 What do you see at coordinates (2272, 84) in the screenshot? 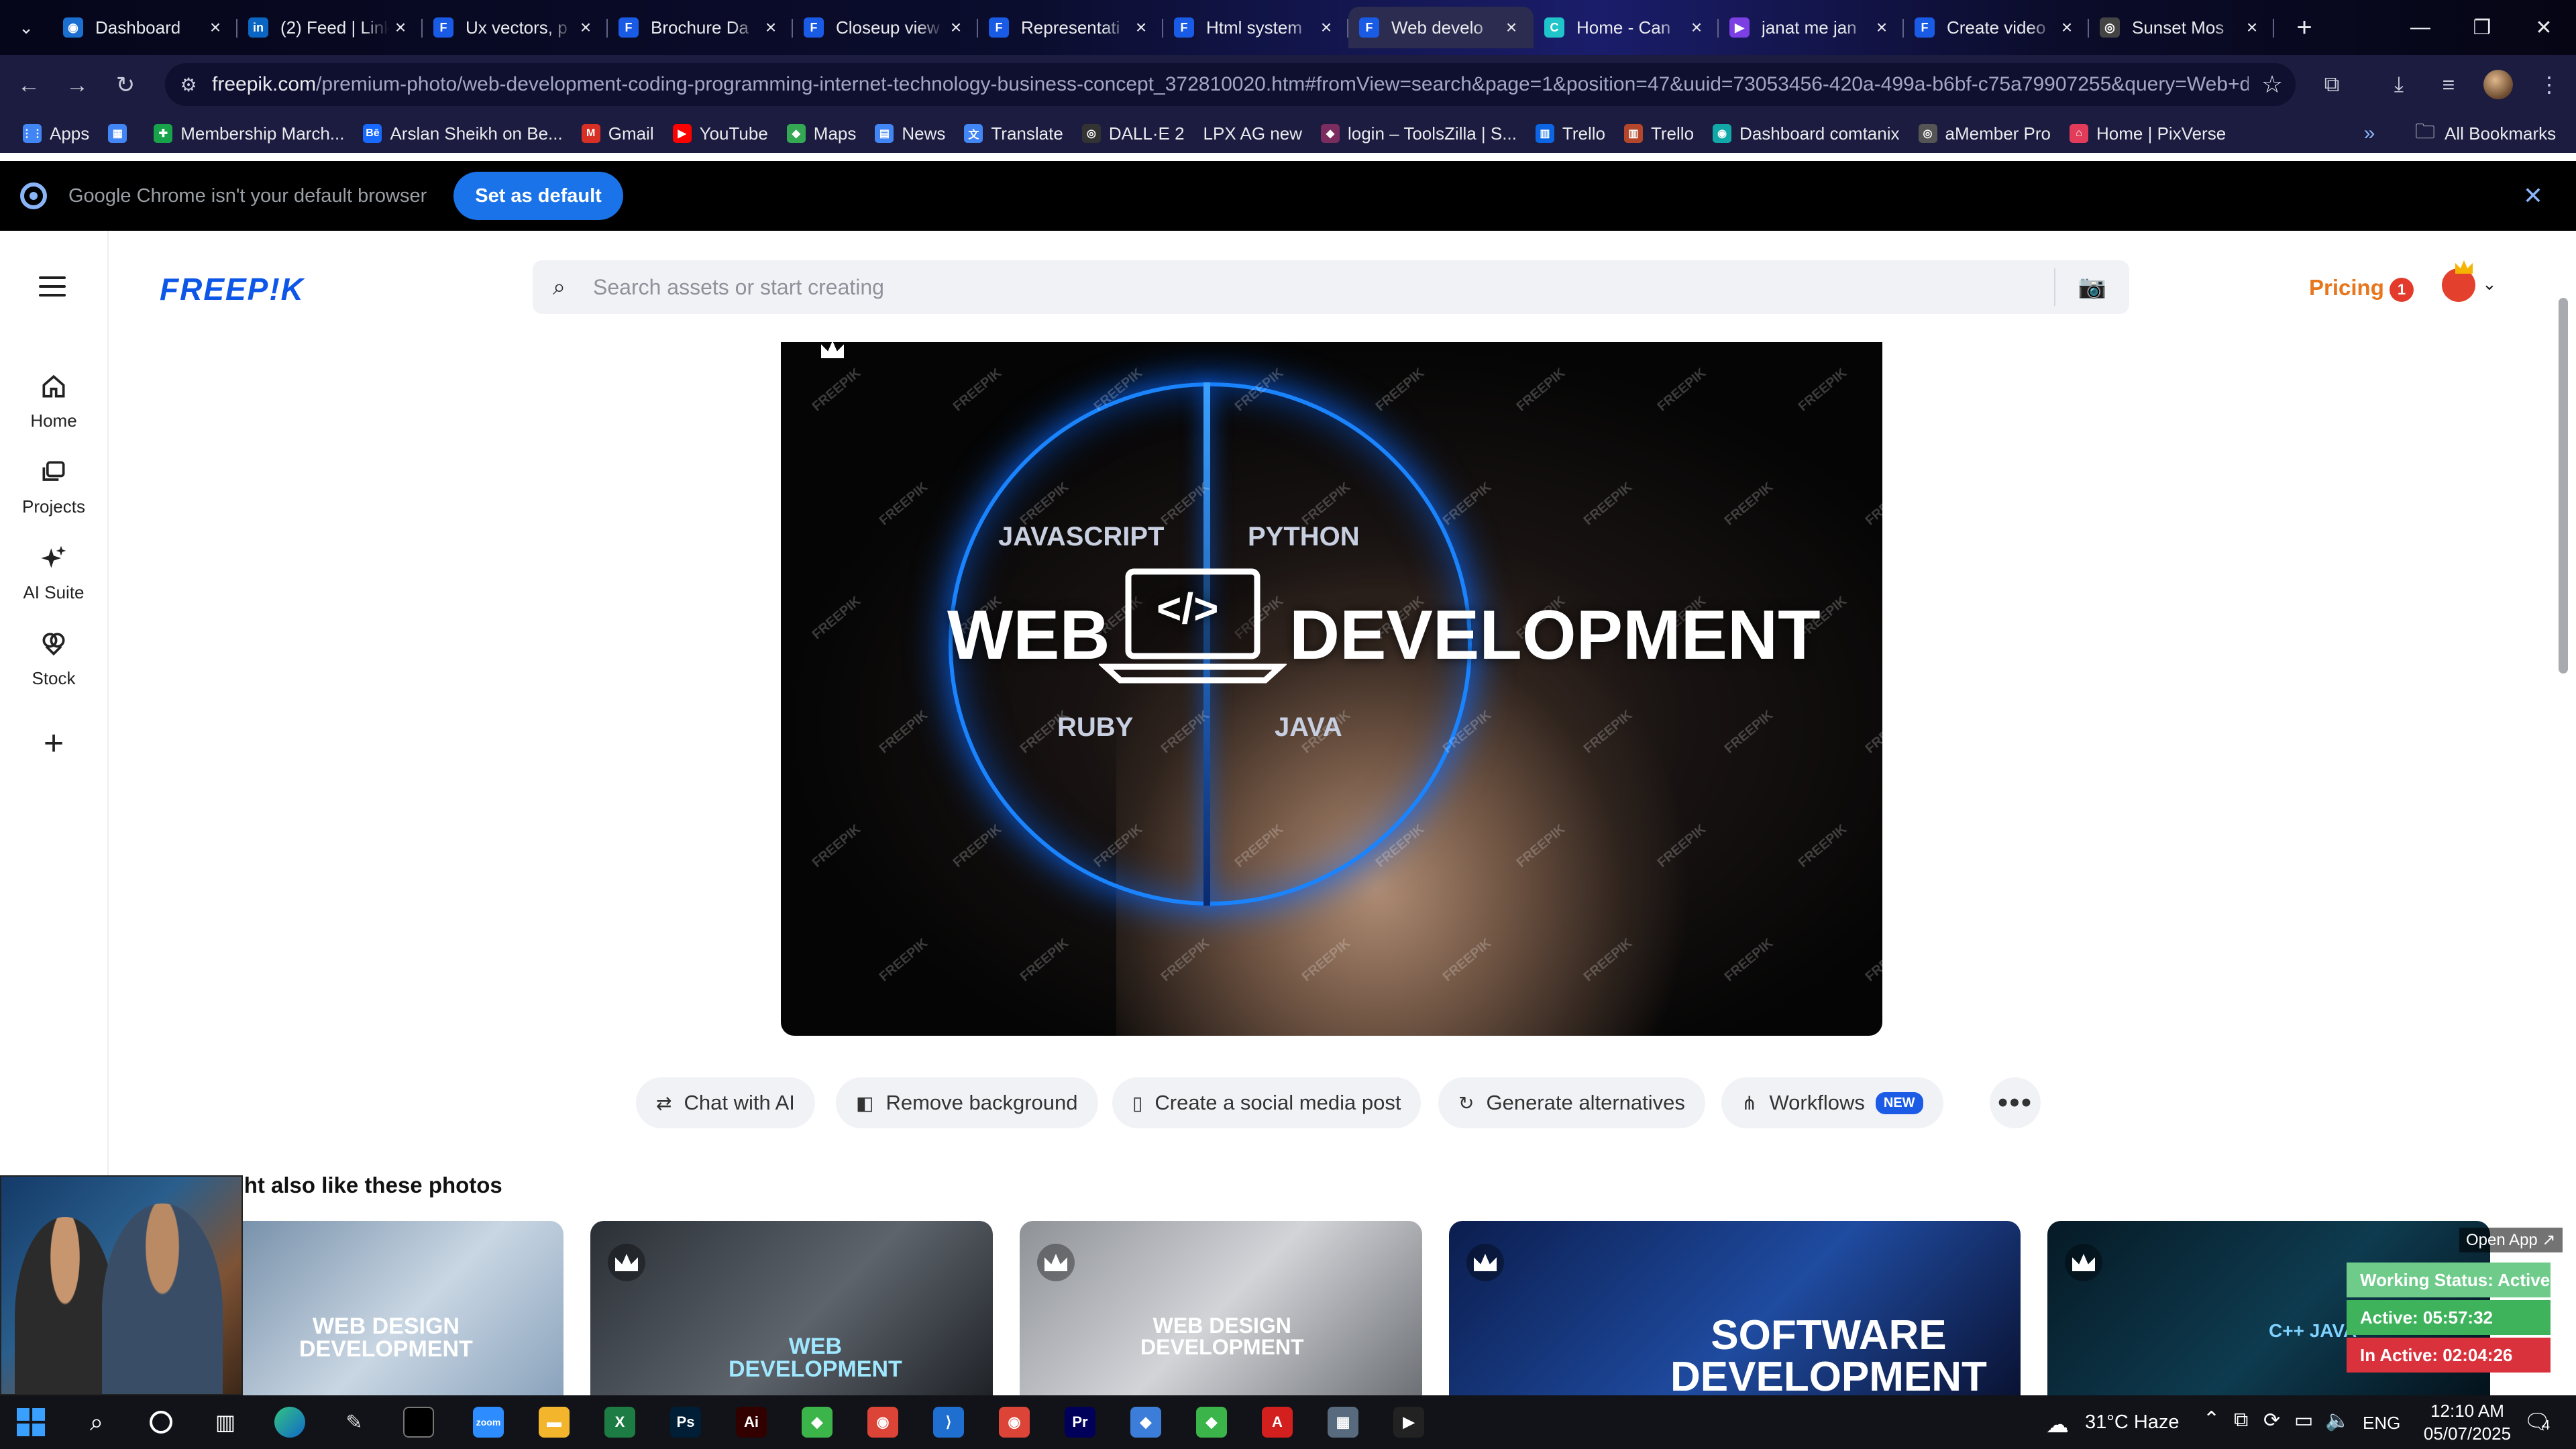
I see `bookmark-star-icon: ☆` at bounding box center [2272, 84].